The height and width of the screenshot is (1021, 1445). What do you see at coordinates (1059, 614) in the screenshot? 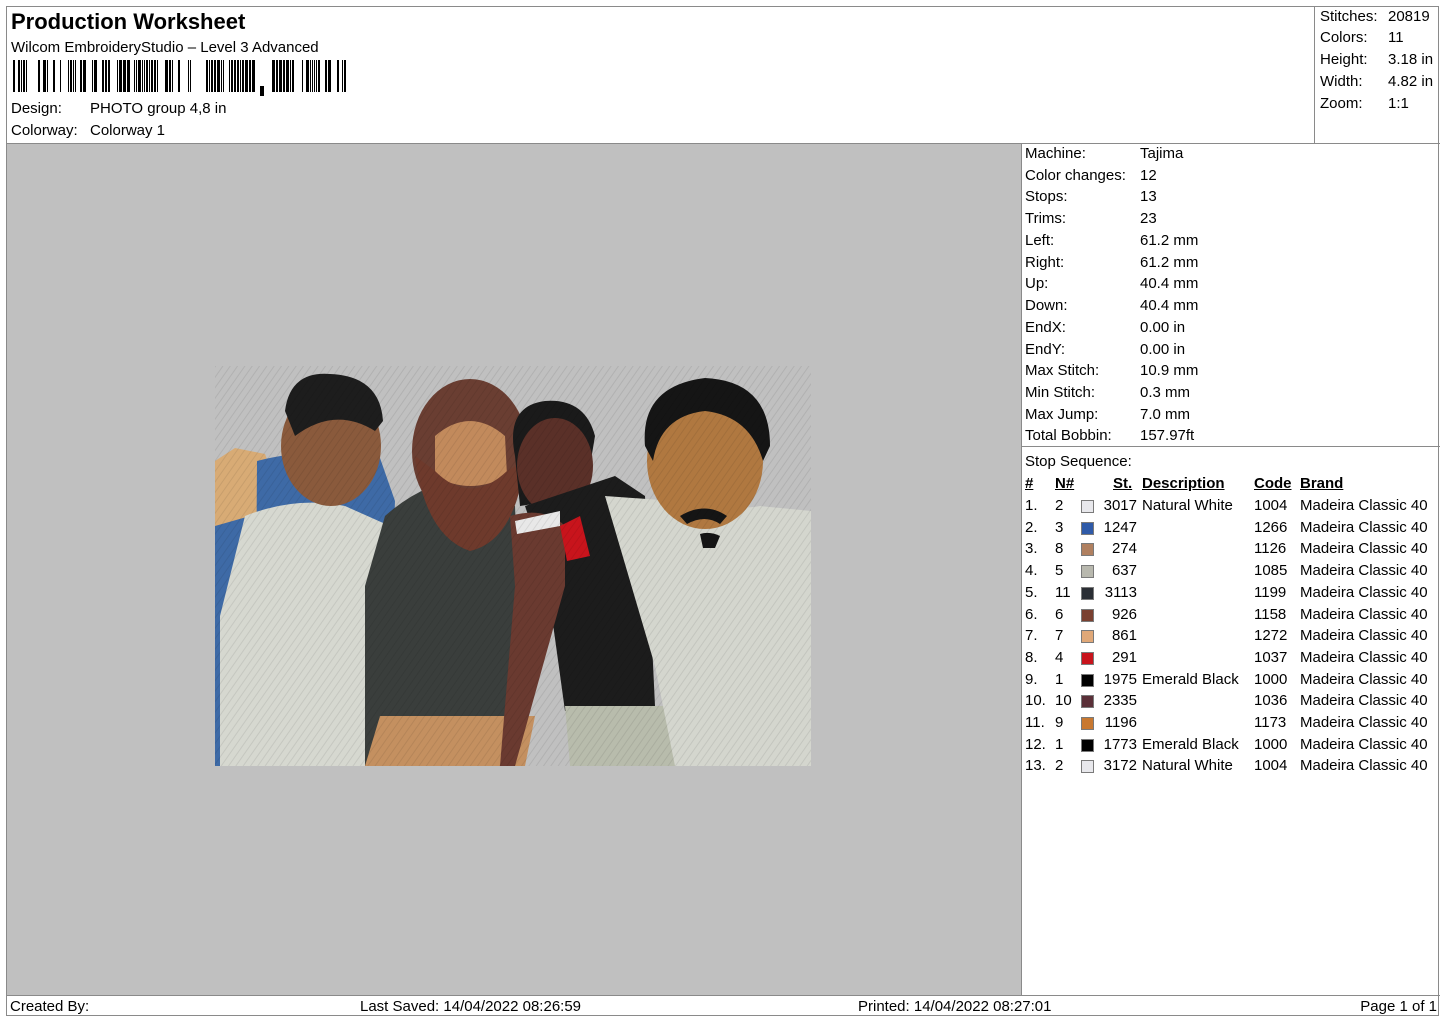
I see `seq-needle: 6` at bounding box center [1059, 614].